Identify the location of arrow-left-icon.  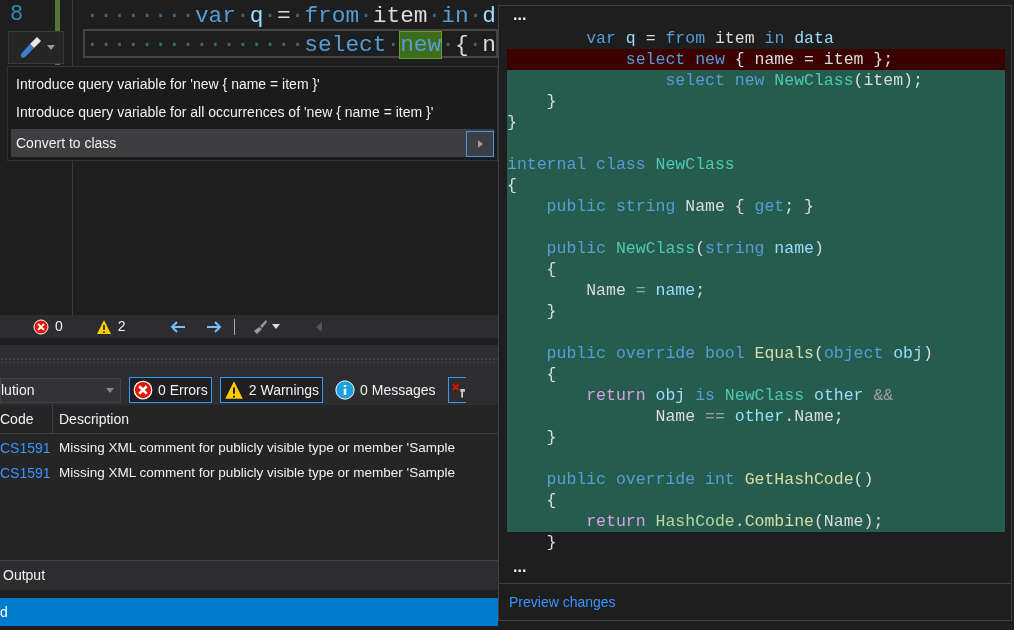
(177, 326).